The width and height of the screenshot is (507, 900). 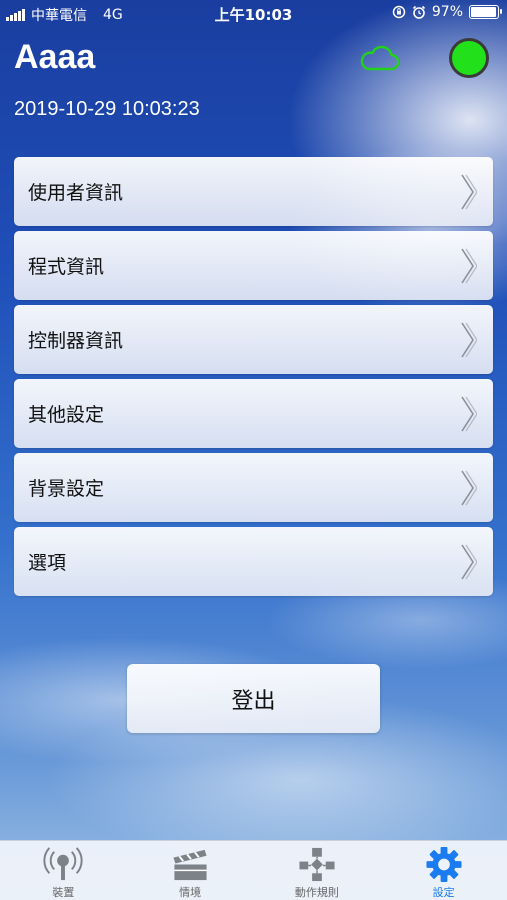 I want to click on orientation-lock-icon, so click(x=399, y=12).